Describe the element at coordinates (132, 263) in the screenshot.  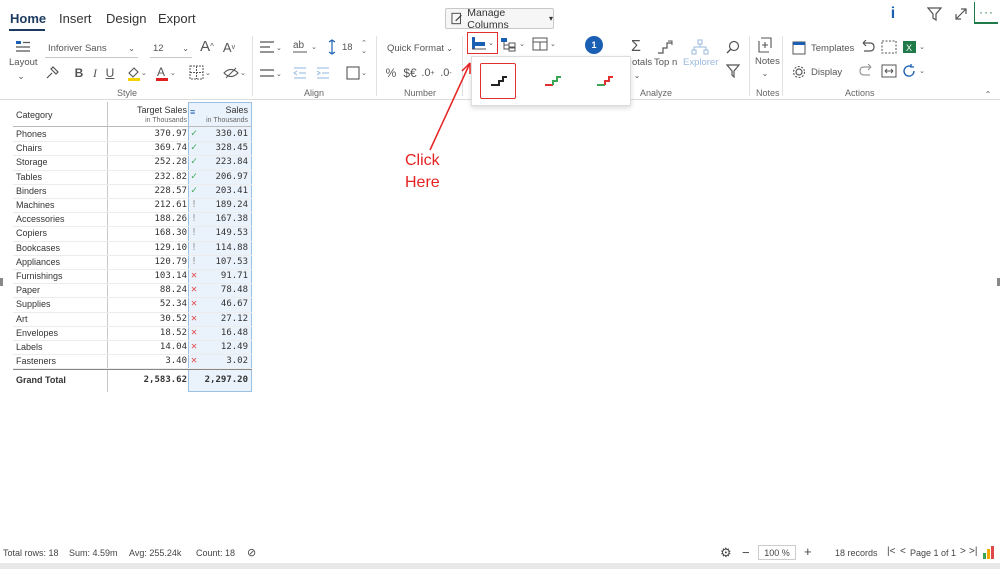
I see `table-row: Appliances 120.79! 107.53` at that location.